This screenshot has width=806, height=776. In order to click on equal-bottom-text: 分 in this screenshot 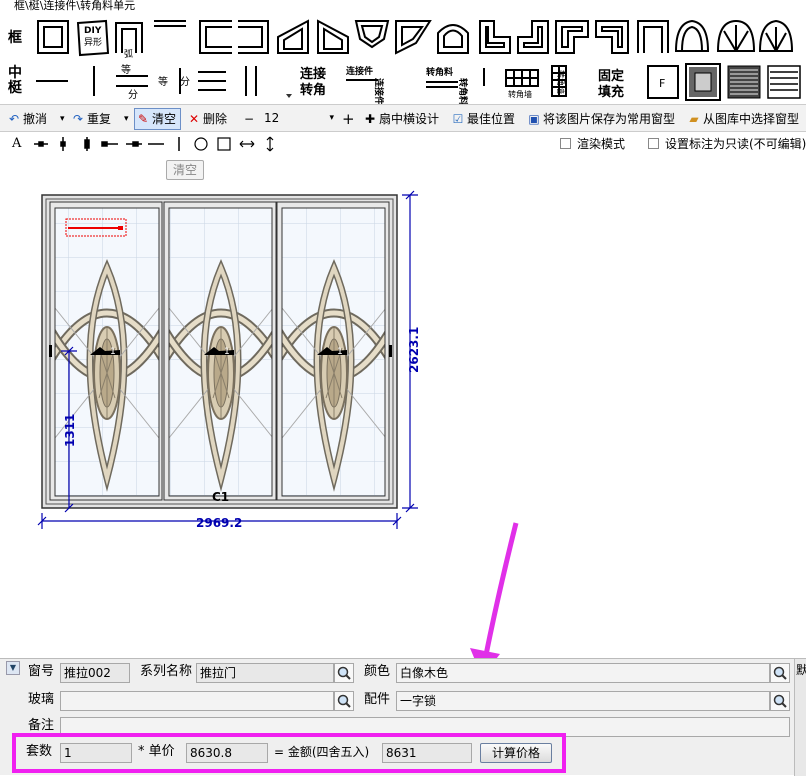, I will do `click(133, 95)`.